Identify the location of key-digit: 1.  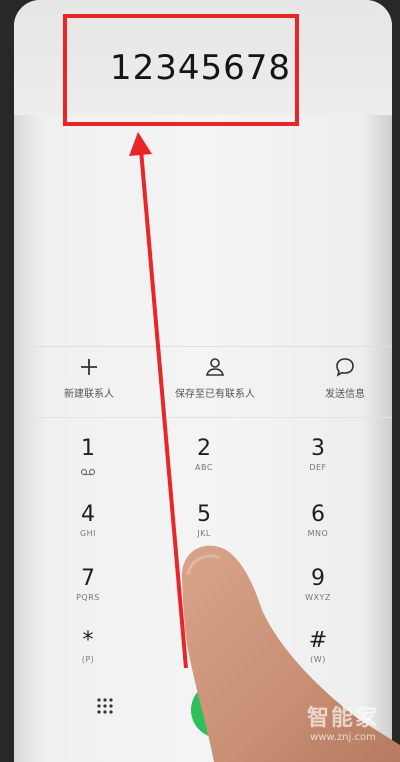
(88, 448).